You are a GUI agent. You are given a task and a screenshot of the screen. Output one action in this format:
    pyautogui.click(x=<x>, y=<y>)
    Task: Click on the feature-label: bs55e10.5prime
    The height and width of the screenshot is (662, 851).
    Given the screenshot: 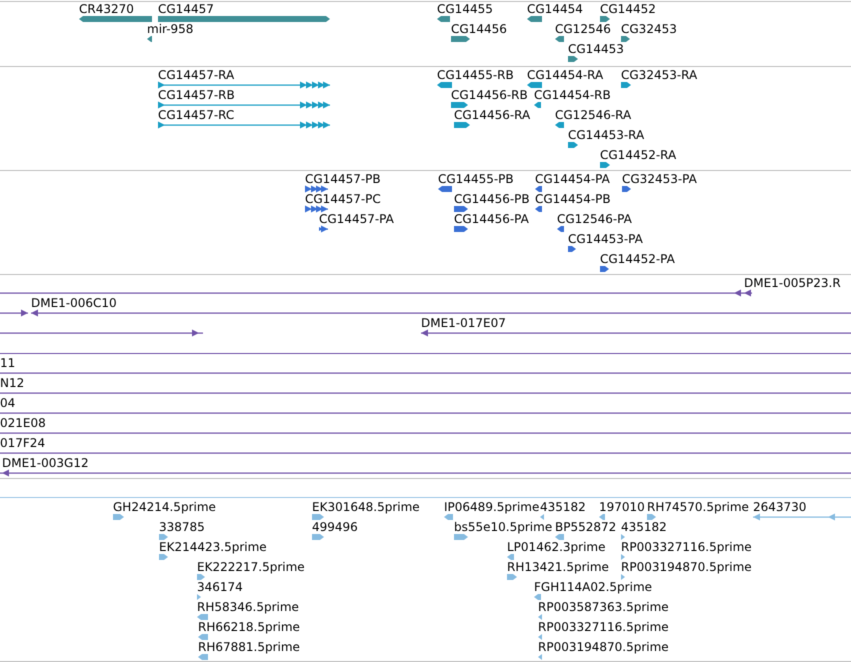 What is the action you would take?
    pyautogui.click(x=503, y=527)
    